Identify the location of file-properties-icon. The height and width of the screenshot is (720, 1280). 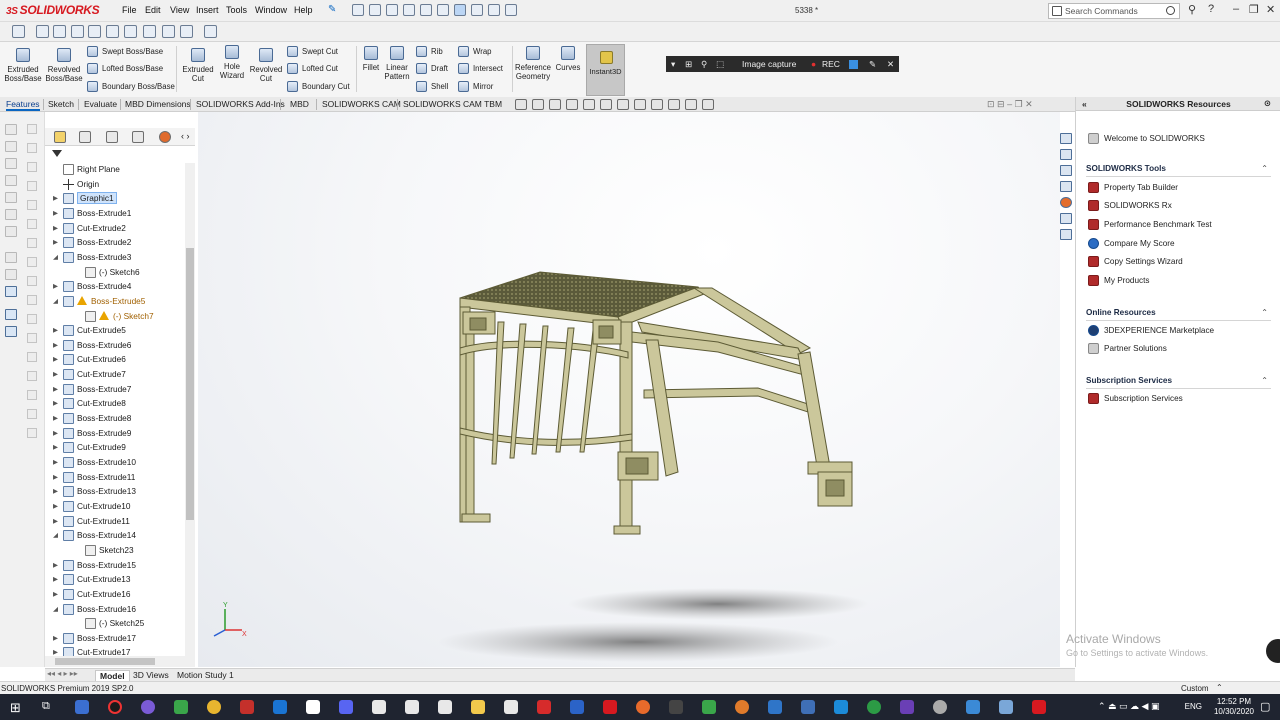
(494, 10).